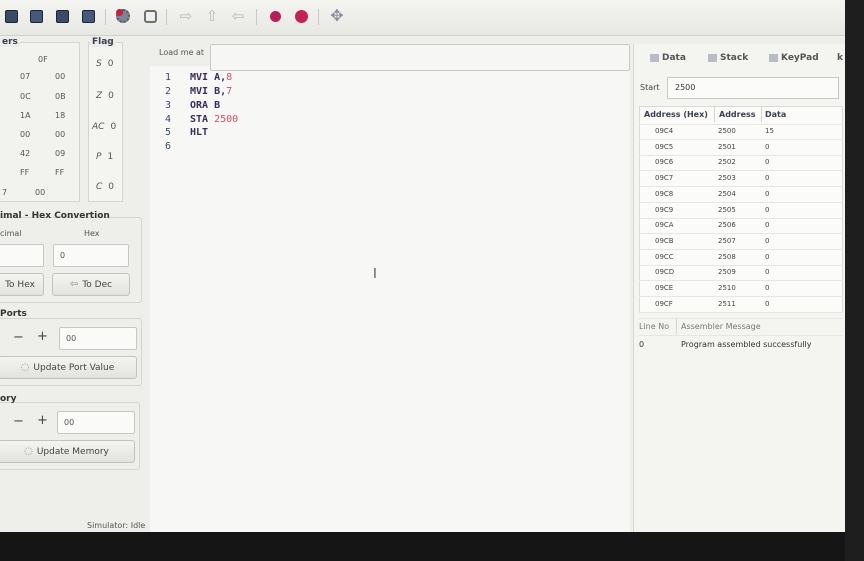 Image resolution: width=864 pixels, height=561 pixels. Describe the element at coordinates (676, 114) in the screenshot. I see `column-header: Address (Hex)` at that location.